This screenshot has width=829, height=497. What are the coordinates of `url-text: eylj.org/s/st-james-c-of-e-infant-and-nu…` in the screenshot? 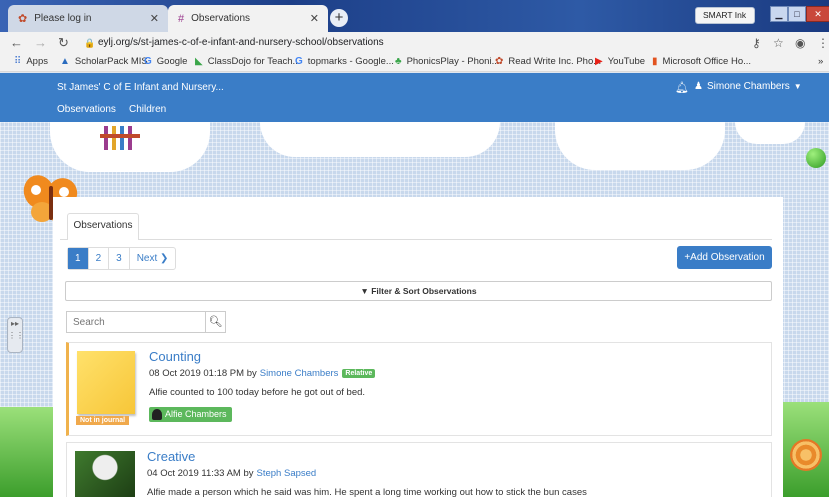 It's located at (241, 42).